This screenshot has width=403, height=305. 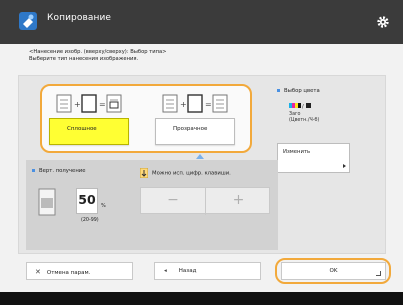 What do you see at coordinates (378, 273) in the screenshot?
I see `corner-icon` at bounding box center [378, 273].